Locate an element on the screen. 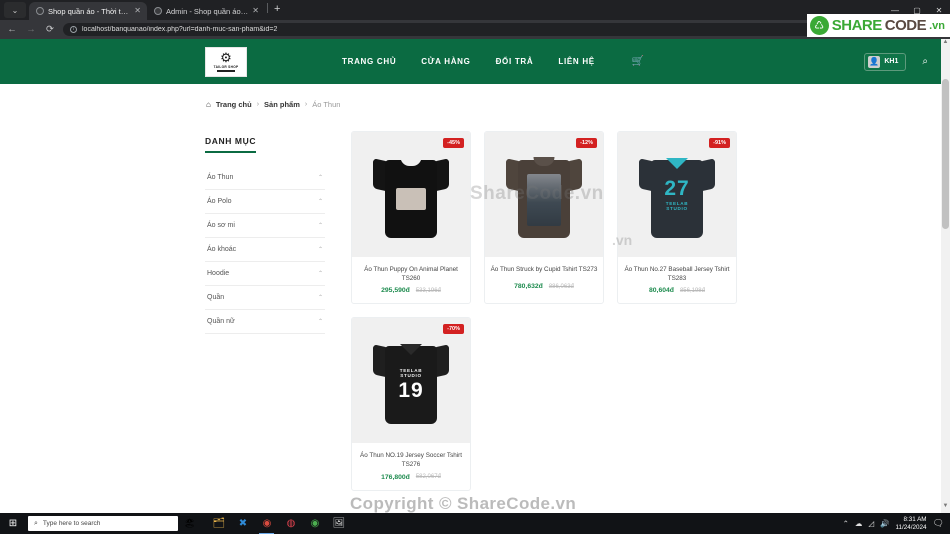  search-icon: ⌕ is located at coordinates (925, 61).